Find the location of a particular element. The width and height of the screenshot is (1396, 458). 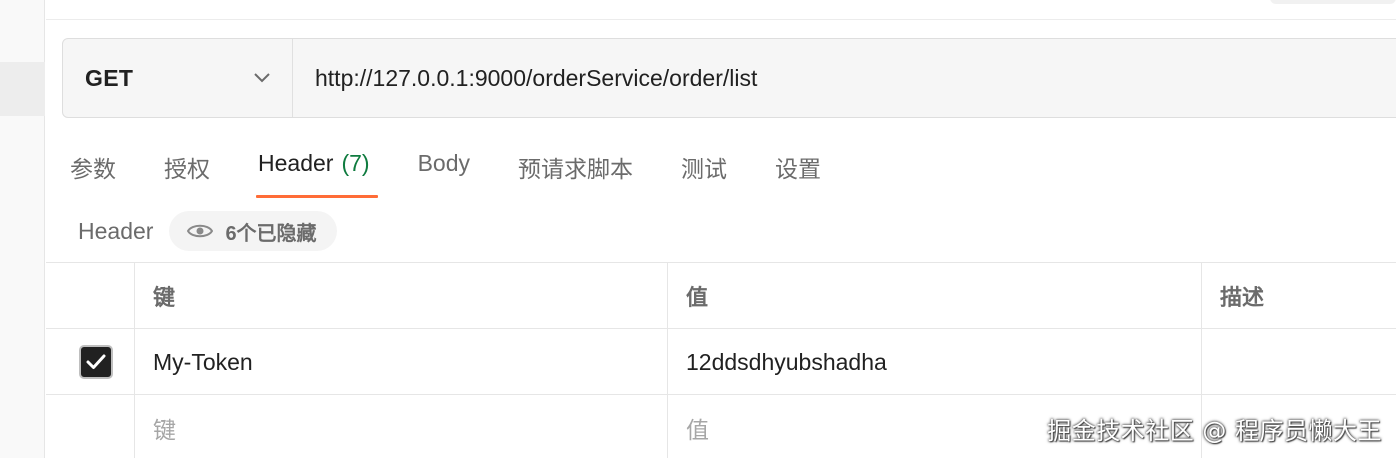

tab-label: 参数 is located at coordinates (93, 169).